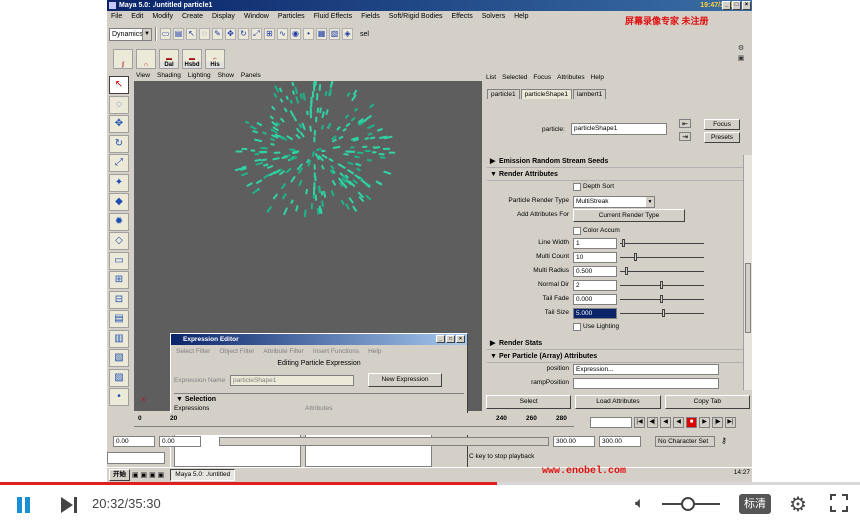  Describe the element at coordinates (334, 34) in the screenshot. I see `ipr-icon: ▧` at that location.